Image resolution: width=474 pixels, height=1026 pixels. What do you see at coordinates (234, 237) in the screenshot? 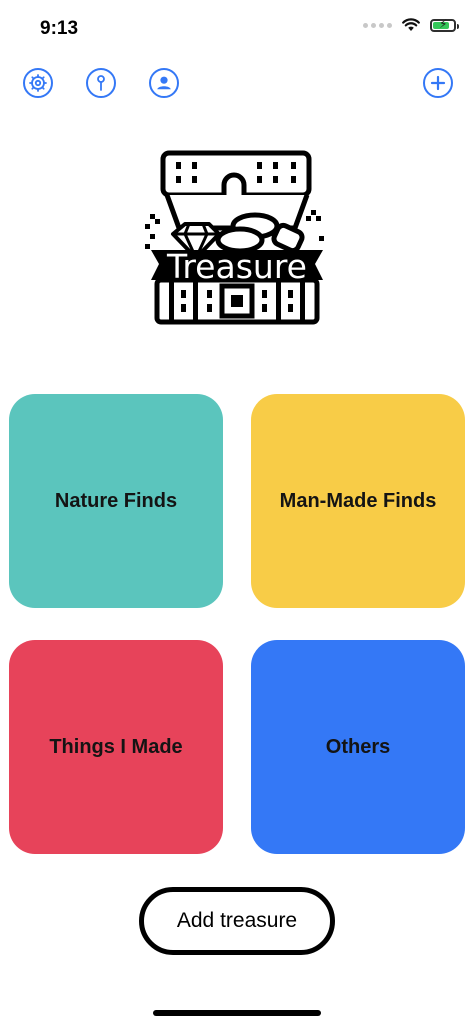
I see `treasure-chest-icon` at bounding box center [234, 237].